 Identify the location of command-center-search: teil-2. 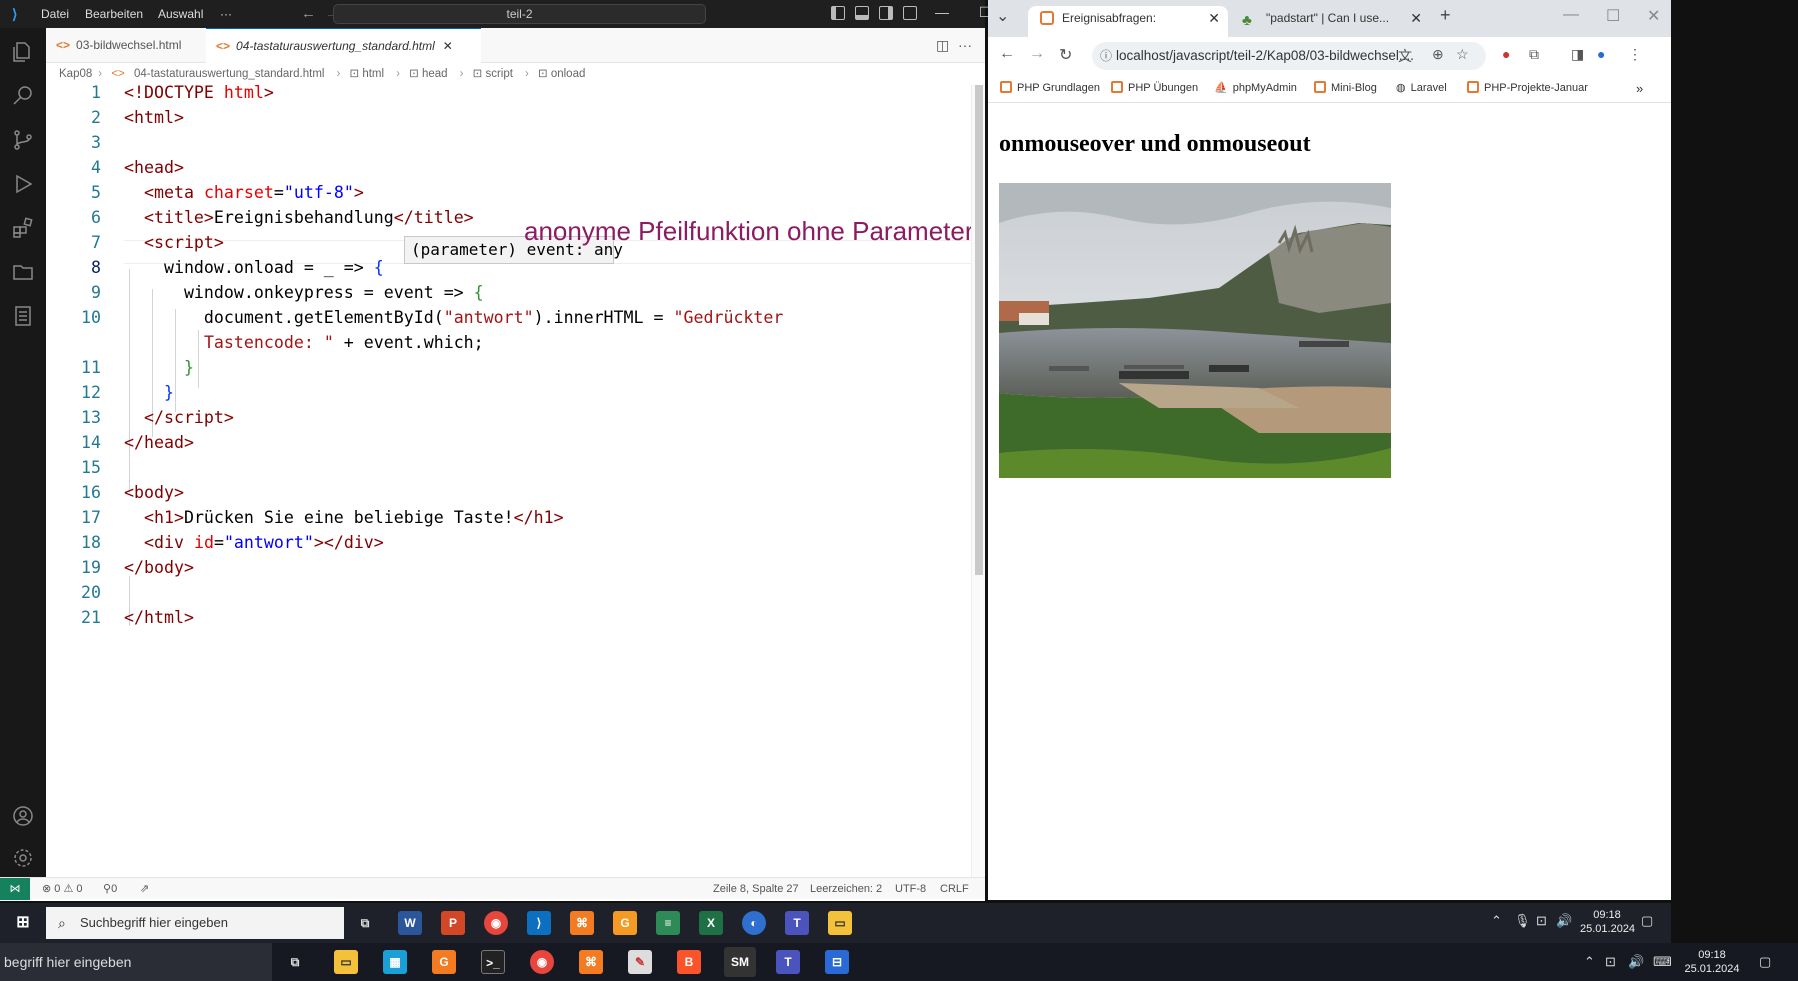
(519, 14).